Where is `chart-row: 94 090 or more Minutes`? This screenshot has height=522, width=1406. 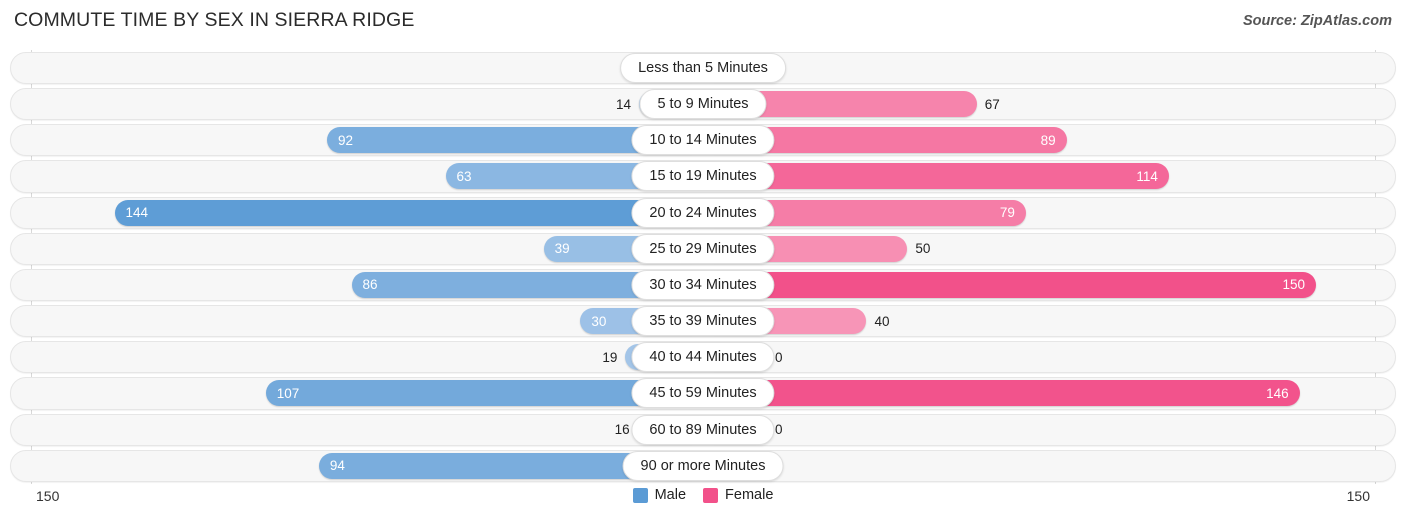 chart-row: 94 090 or more Minutes is located at coordinates (703, 466).